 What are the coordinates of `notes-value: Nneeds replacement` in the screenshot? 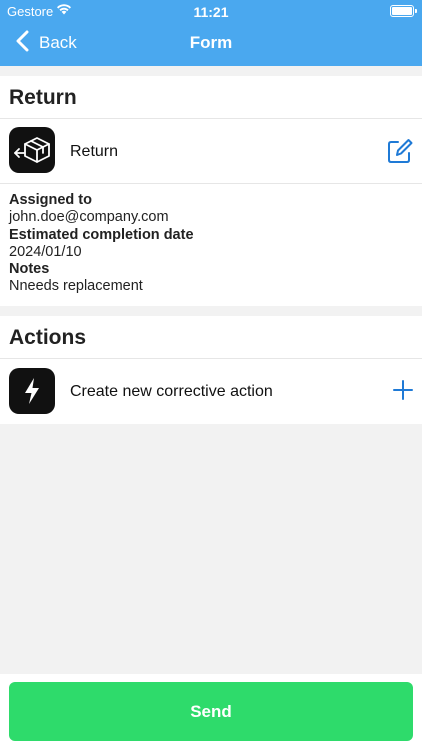 It's located at (76, 286).